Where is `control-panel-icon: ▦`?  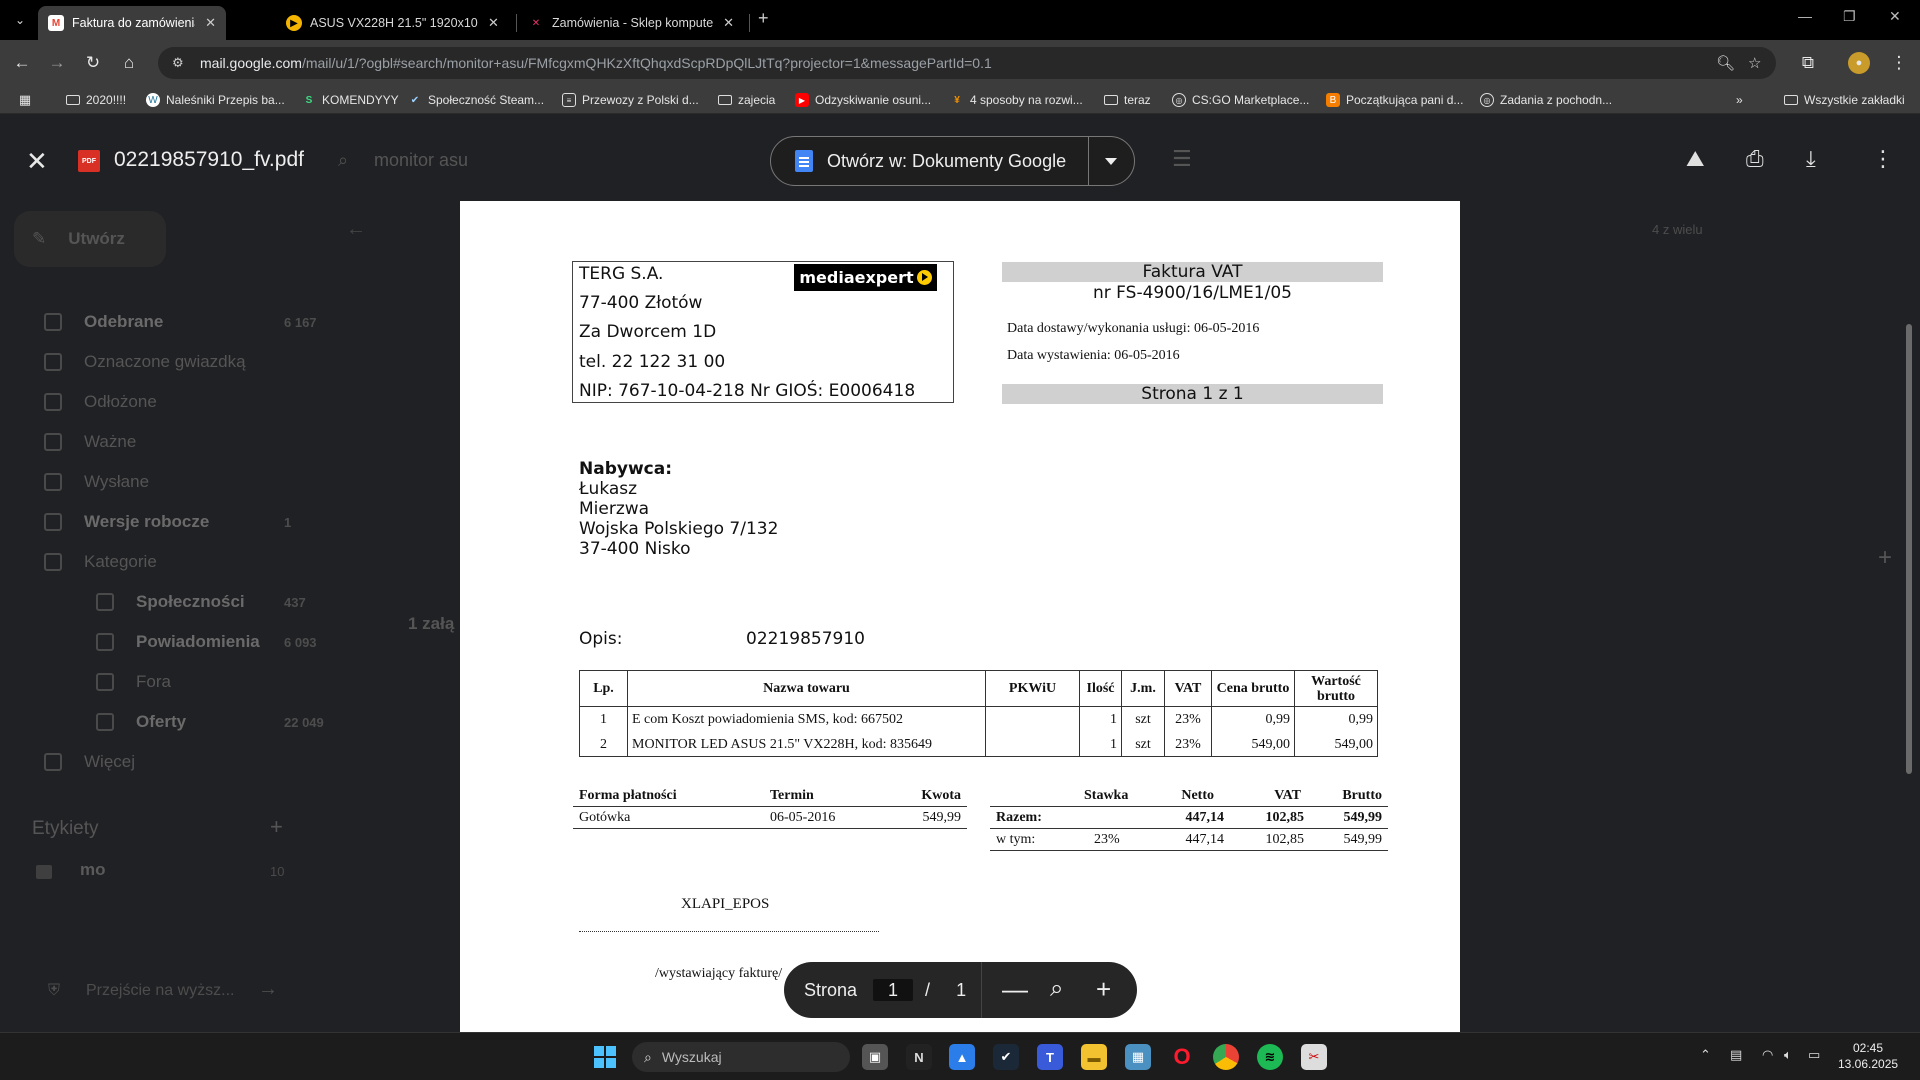 control-panel-icon: ▦ is located at coordinates (1138, 1057).